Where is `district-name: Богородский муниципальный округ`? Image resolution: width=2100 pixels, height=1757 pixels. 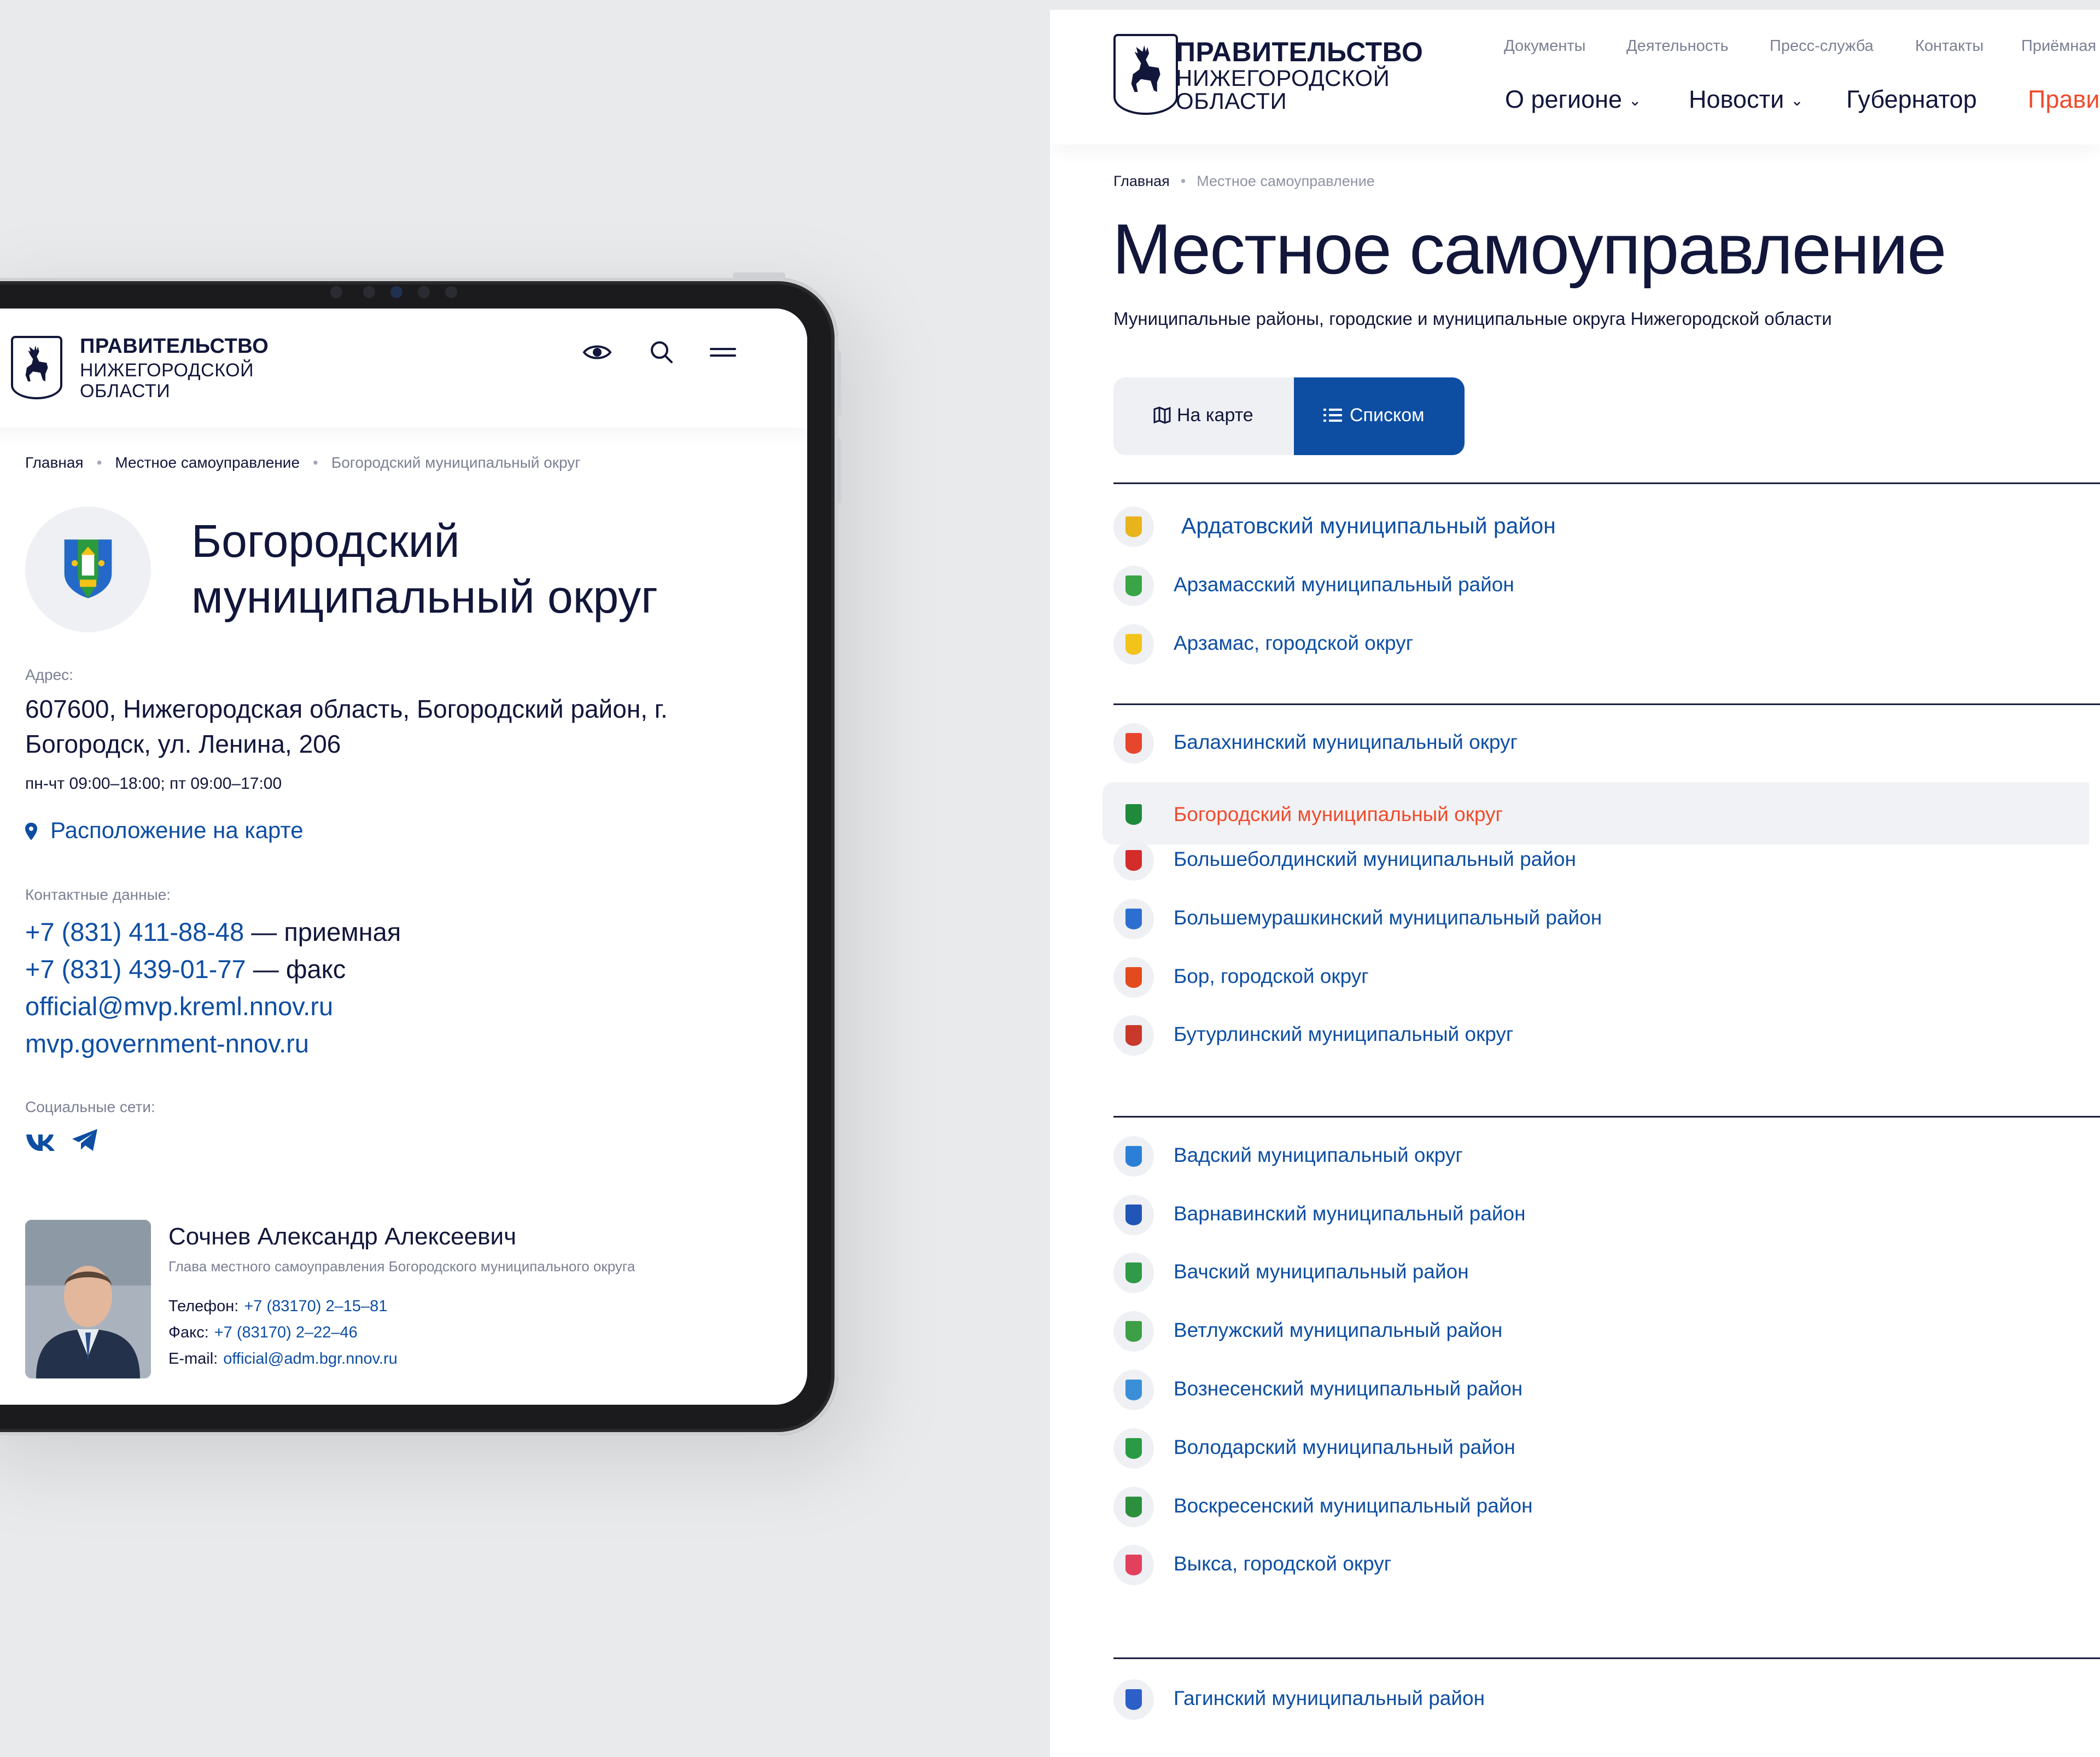
district-name: Богородский муниципальный округ is located at coordinates (1338, 814).